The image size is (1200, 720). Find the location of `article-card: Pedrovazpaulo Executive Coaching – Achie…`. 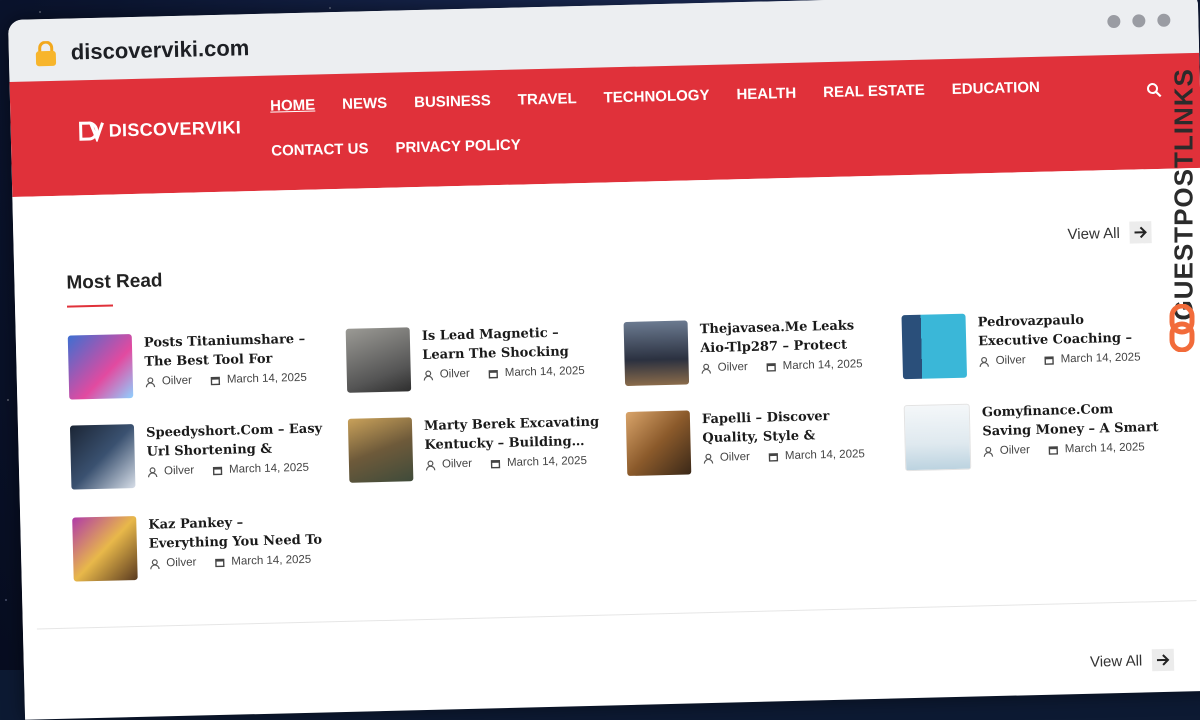

article-card: Pedrovazpaulo Executive Coaching – Achie… is located at coordinates (1034, 344).